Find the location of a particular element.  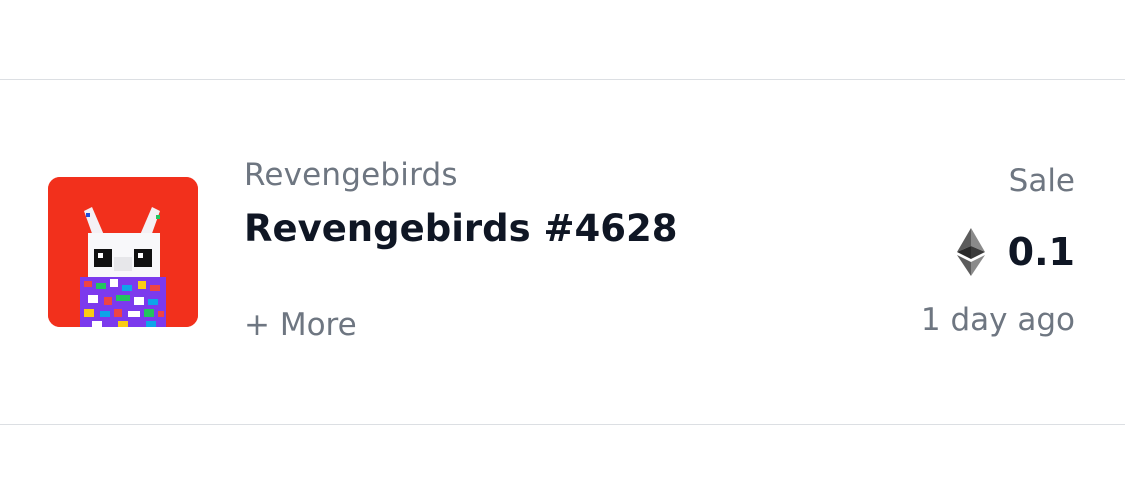

event-type-label: Sale is located at coordinates (1041, 181).